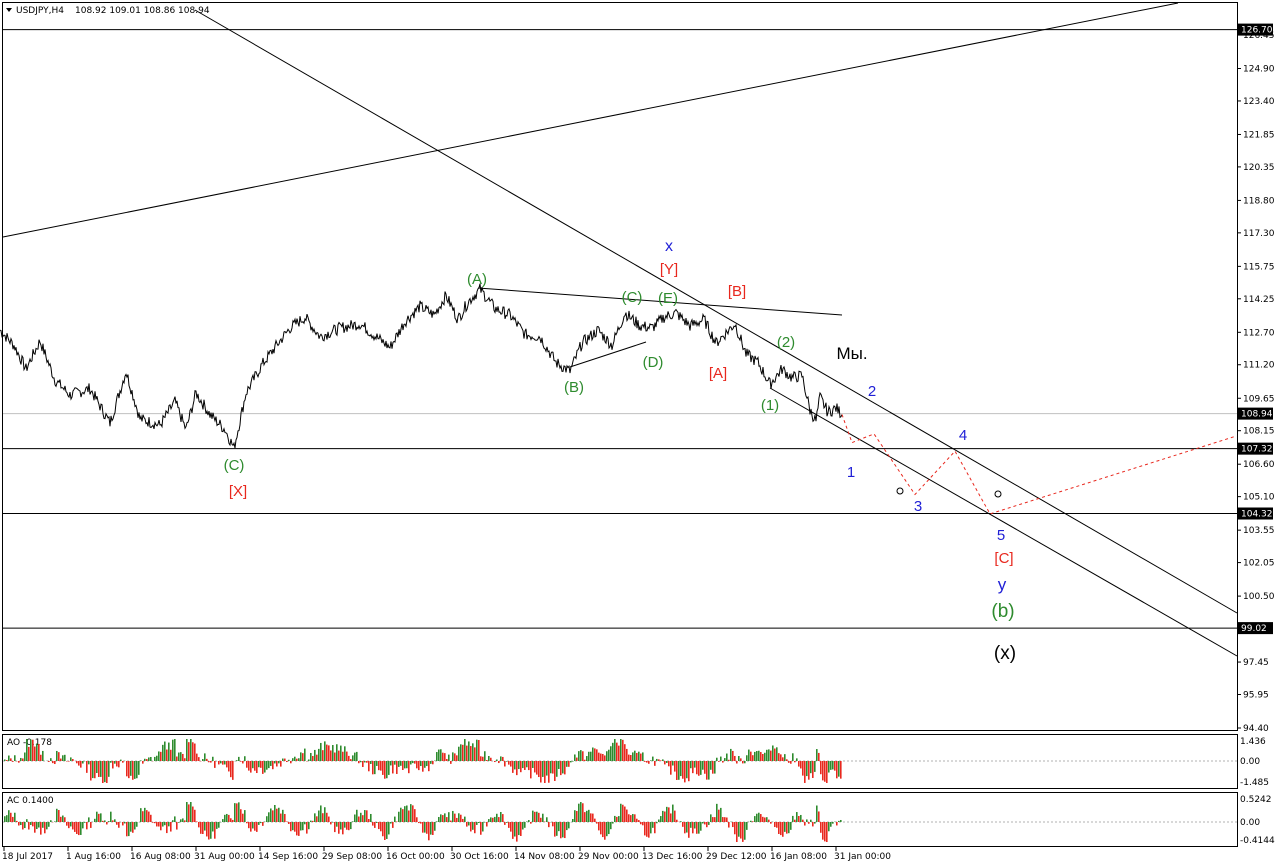  I want to click on price-tick-label: 114.25, so click(1259, 300).